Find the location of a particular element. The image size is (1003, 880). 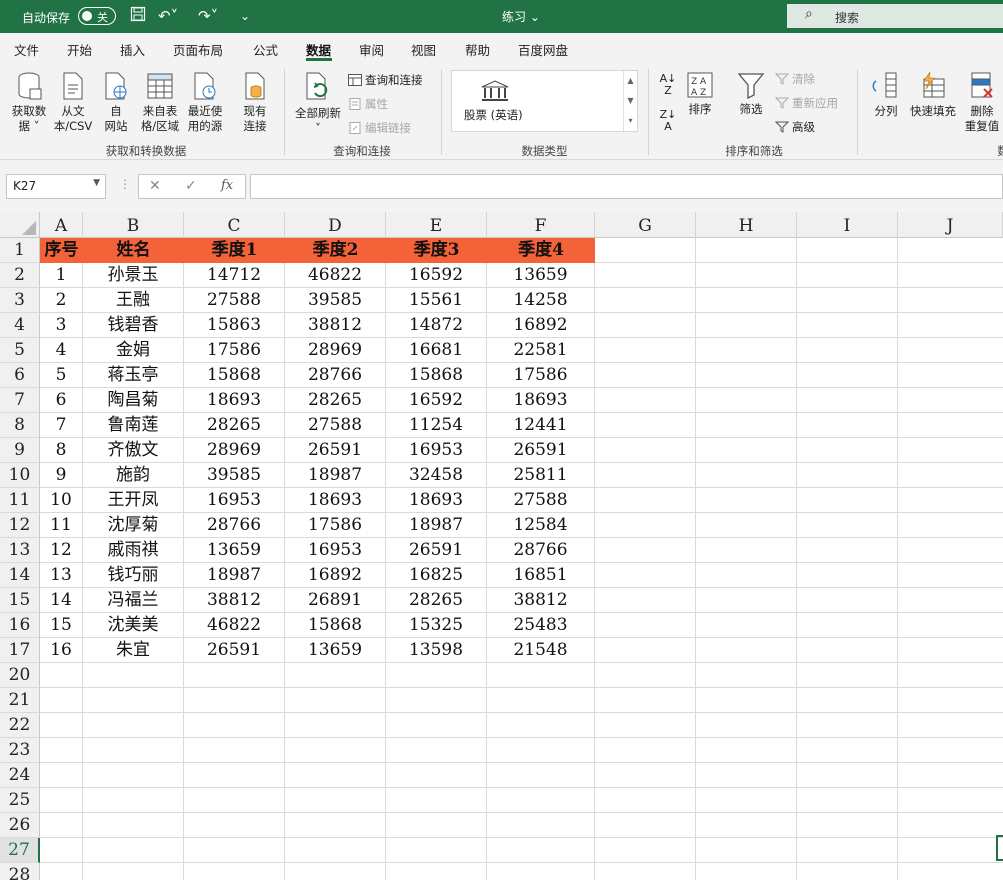

cancel-icon: ✕ is located at coordinates (155, 186).